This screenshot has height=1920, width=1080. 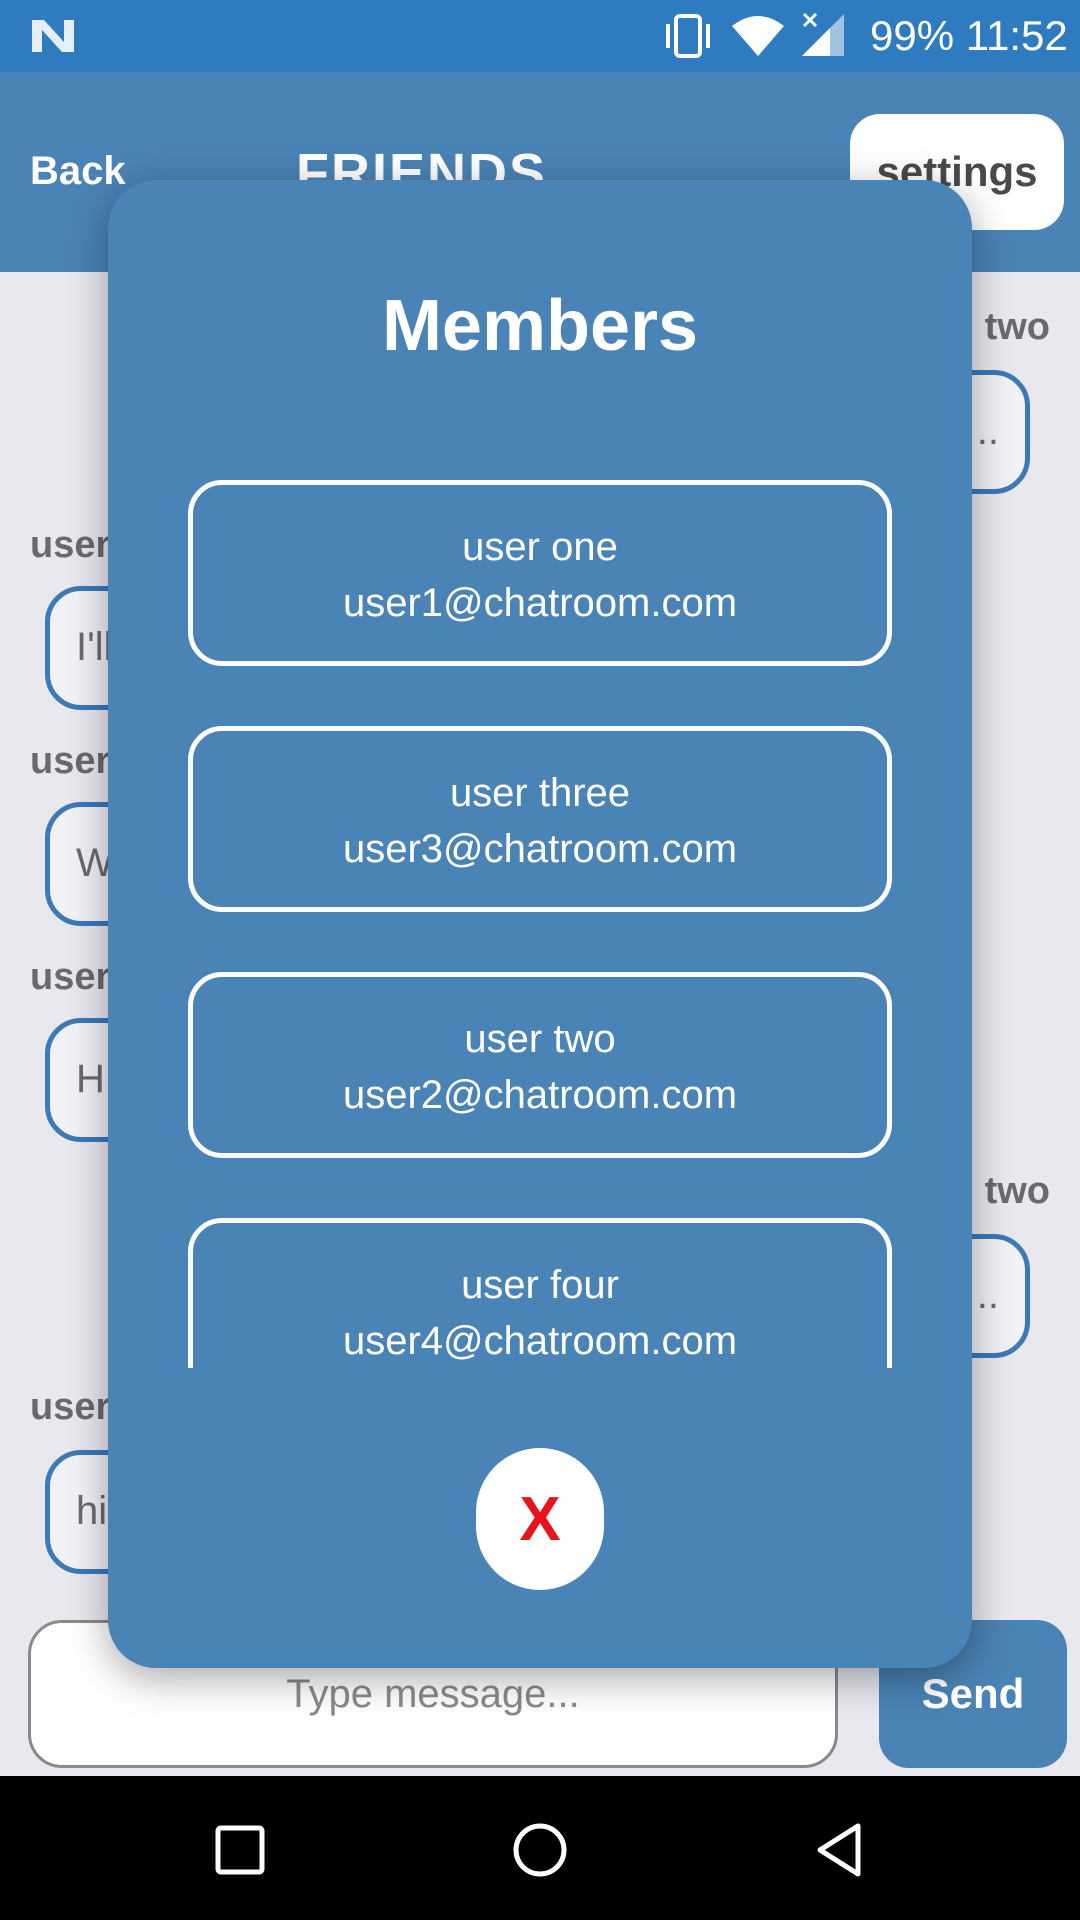 What do you see at coordinates (540, 573) in the screenshot?
I see `member-card: user one user1@chatroom.com` at bounding box center [540, 573].